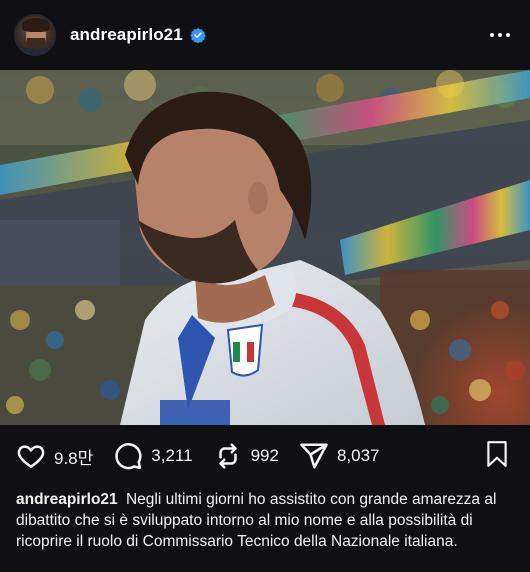 The image size is (530, 572). Describe the element at coordinates (128, 456) in the screenshot. I see `comment-bubble-icon` at that location.